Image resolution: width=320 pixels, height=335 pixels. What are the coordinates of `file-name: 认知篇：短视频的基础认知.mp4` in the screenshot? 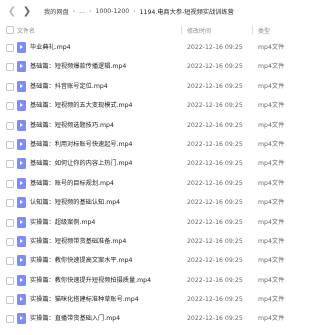 It's located at (75, 202).